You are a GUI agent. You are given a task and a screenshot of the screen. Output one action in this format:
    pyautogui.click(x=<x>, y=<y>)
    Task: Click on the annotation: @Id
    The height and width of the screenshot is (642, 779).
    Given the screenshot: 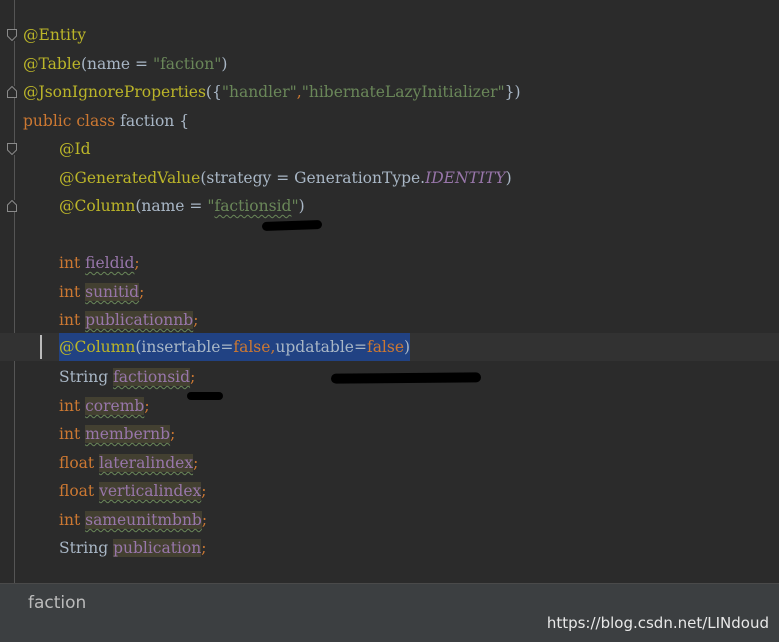 What is the action you would take?
    pyautogui.click(x=75, y=149)
    